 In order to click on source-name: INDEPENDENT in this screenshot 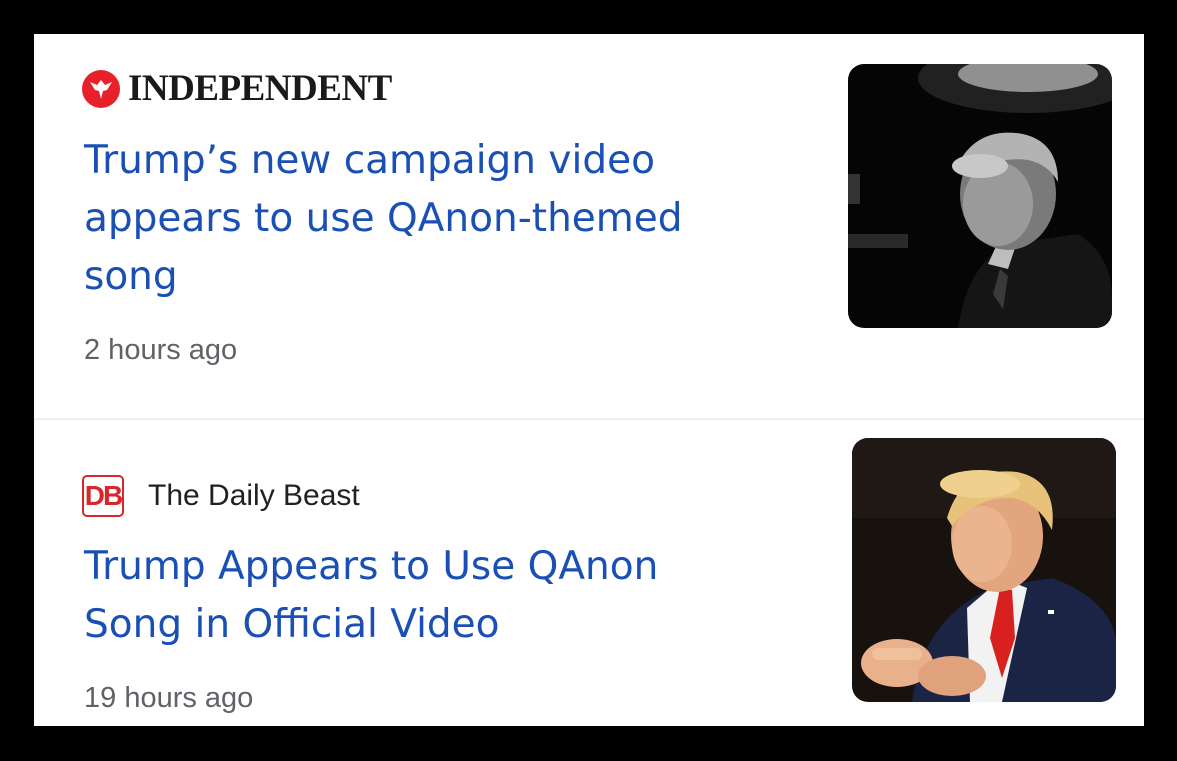, I will do `click(260, 88)`.